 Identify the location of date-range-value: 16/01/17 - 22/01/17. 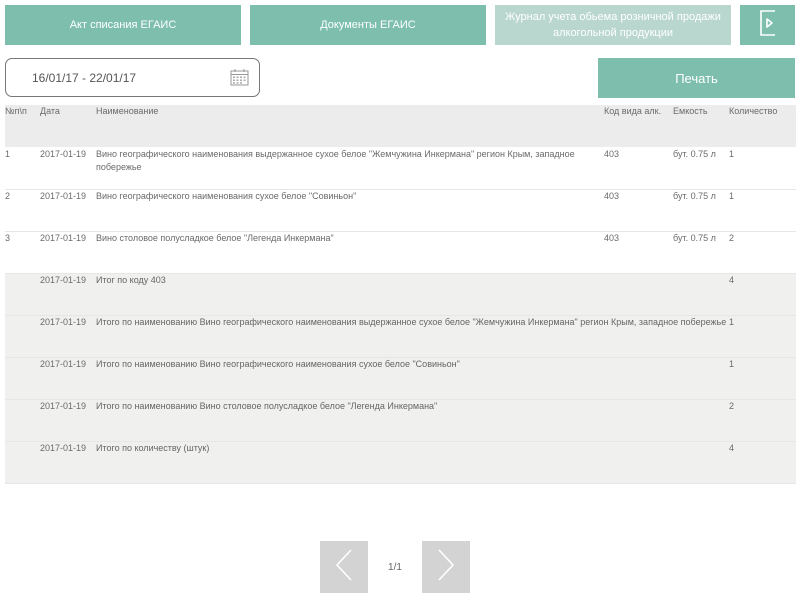
(84, 77).